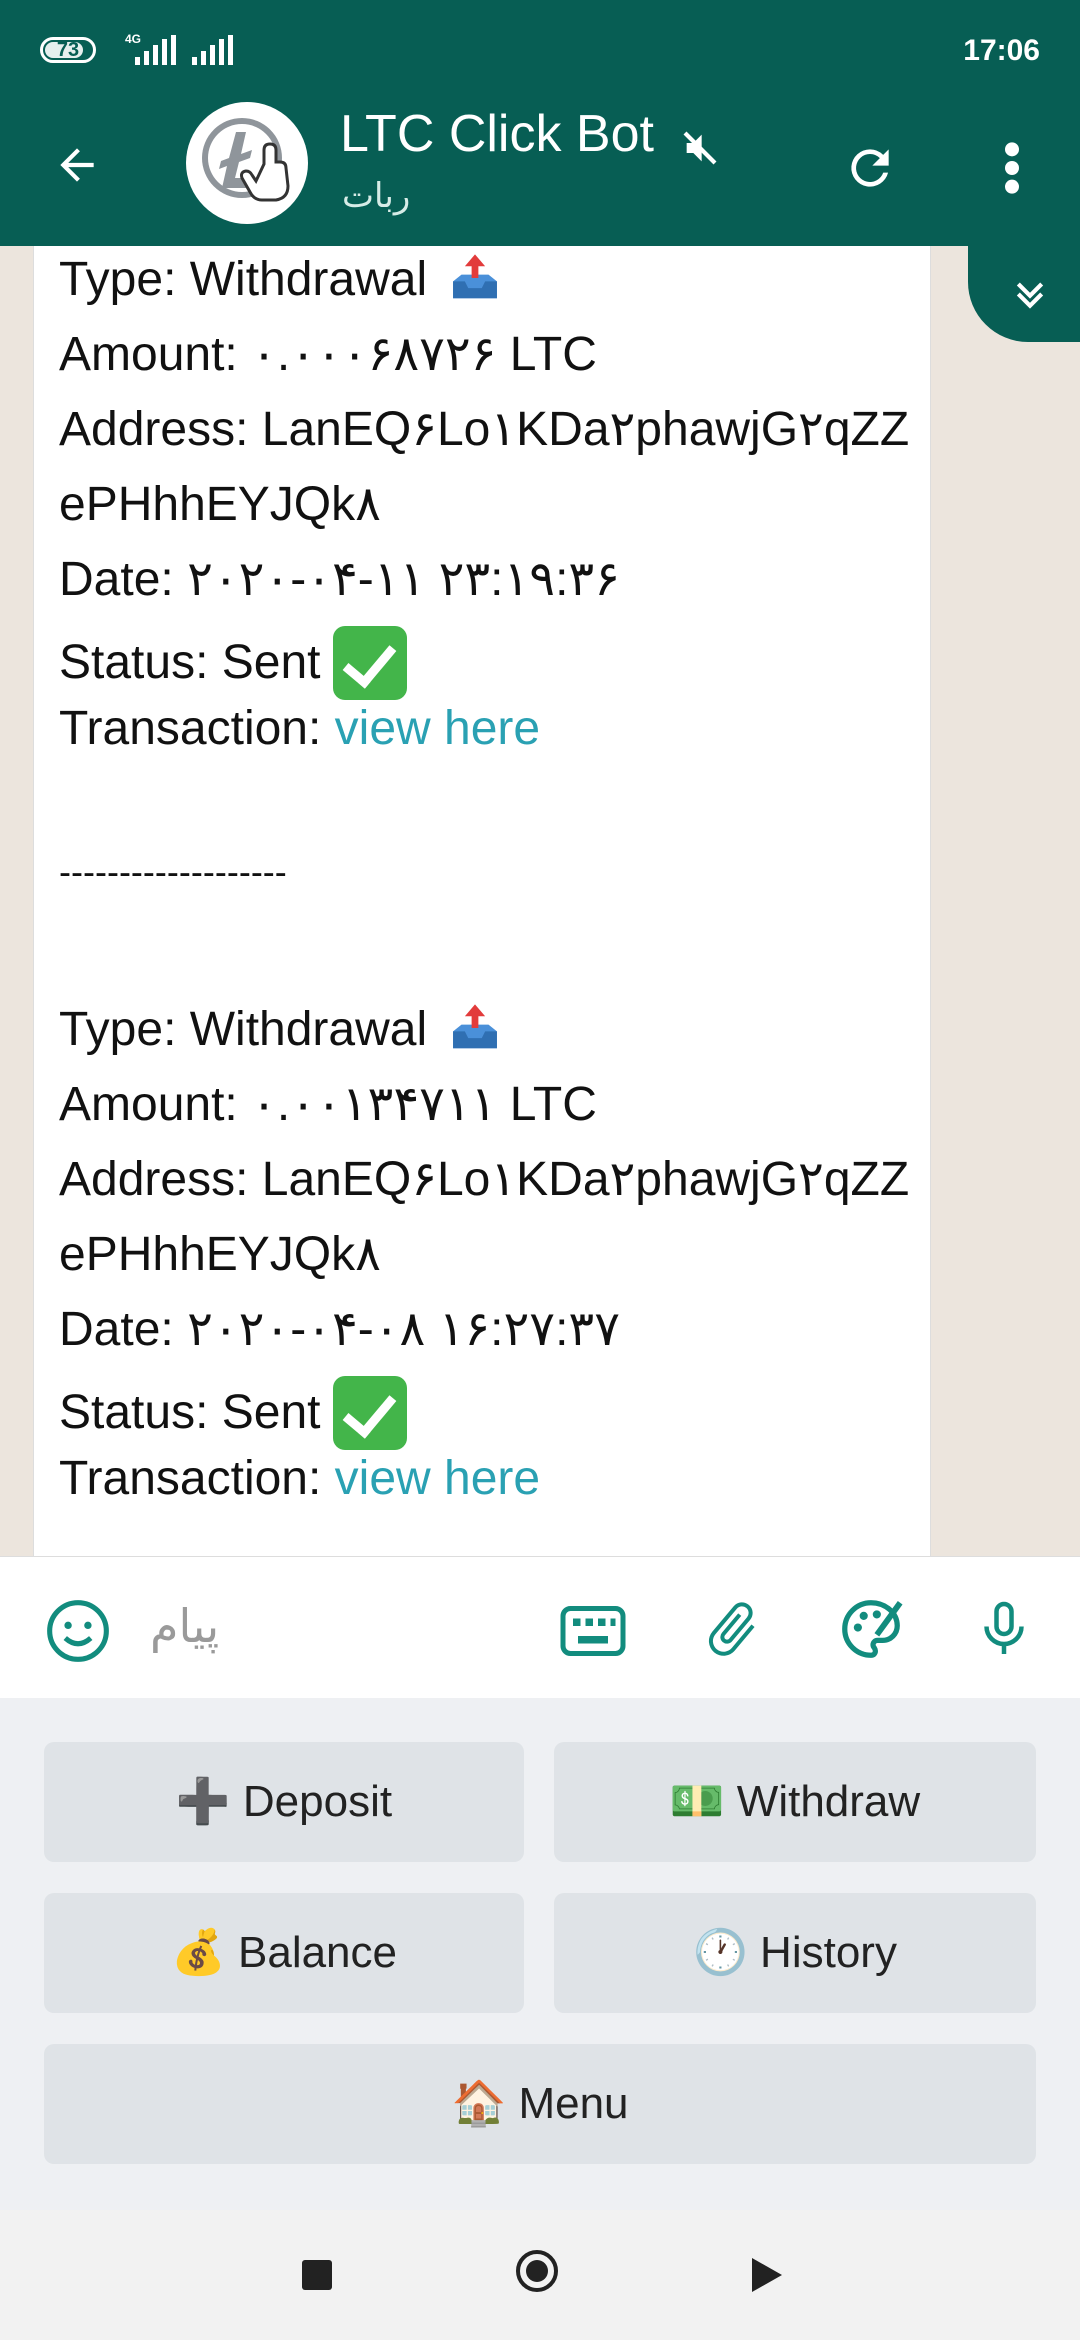 The width and height of the screenshot is (1080, 2340). I want to click on palette-icon, so click(871, 1629).